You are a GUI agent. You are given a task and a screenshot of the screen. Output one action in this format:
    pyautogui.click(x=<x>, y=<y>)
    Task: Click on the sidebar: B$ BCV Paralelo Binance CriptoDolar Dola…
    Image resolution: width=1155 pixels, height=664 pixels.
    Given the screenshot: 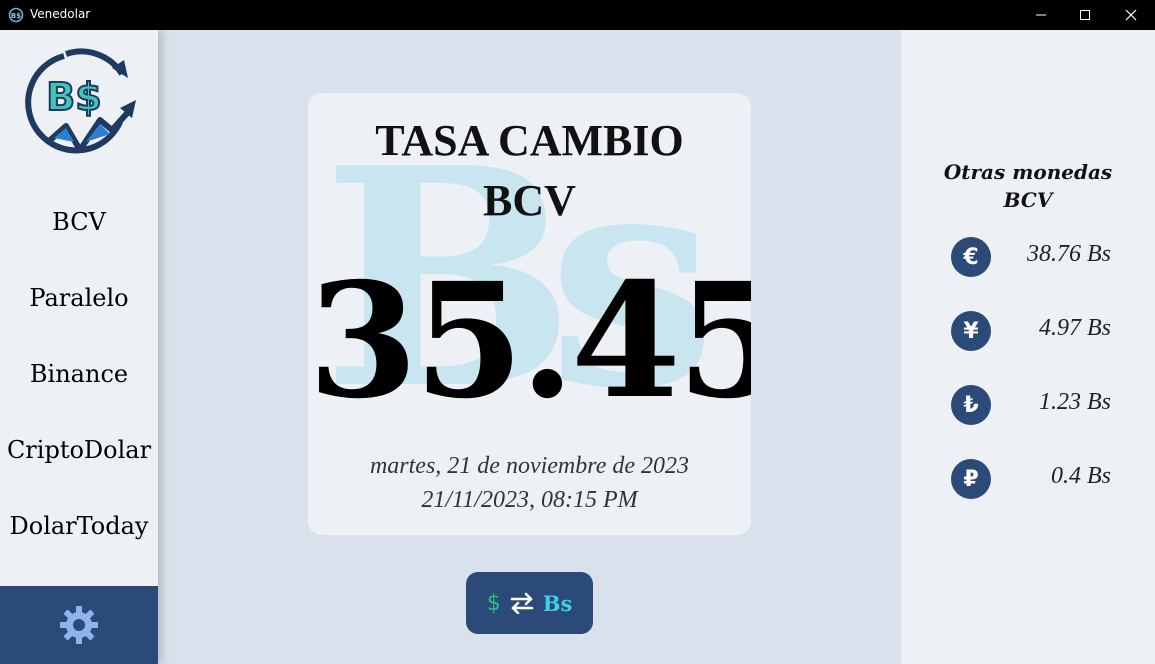 What is the action you would take?
    pyautogui.click(x=79, y=347)
    